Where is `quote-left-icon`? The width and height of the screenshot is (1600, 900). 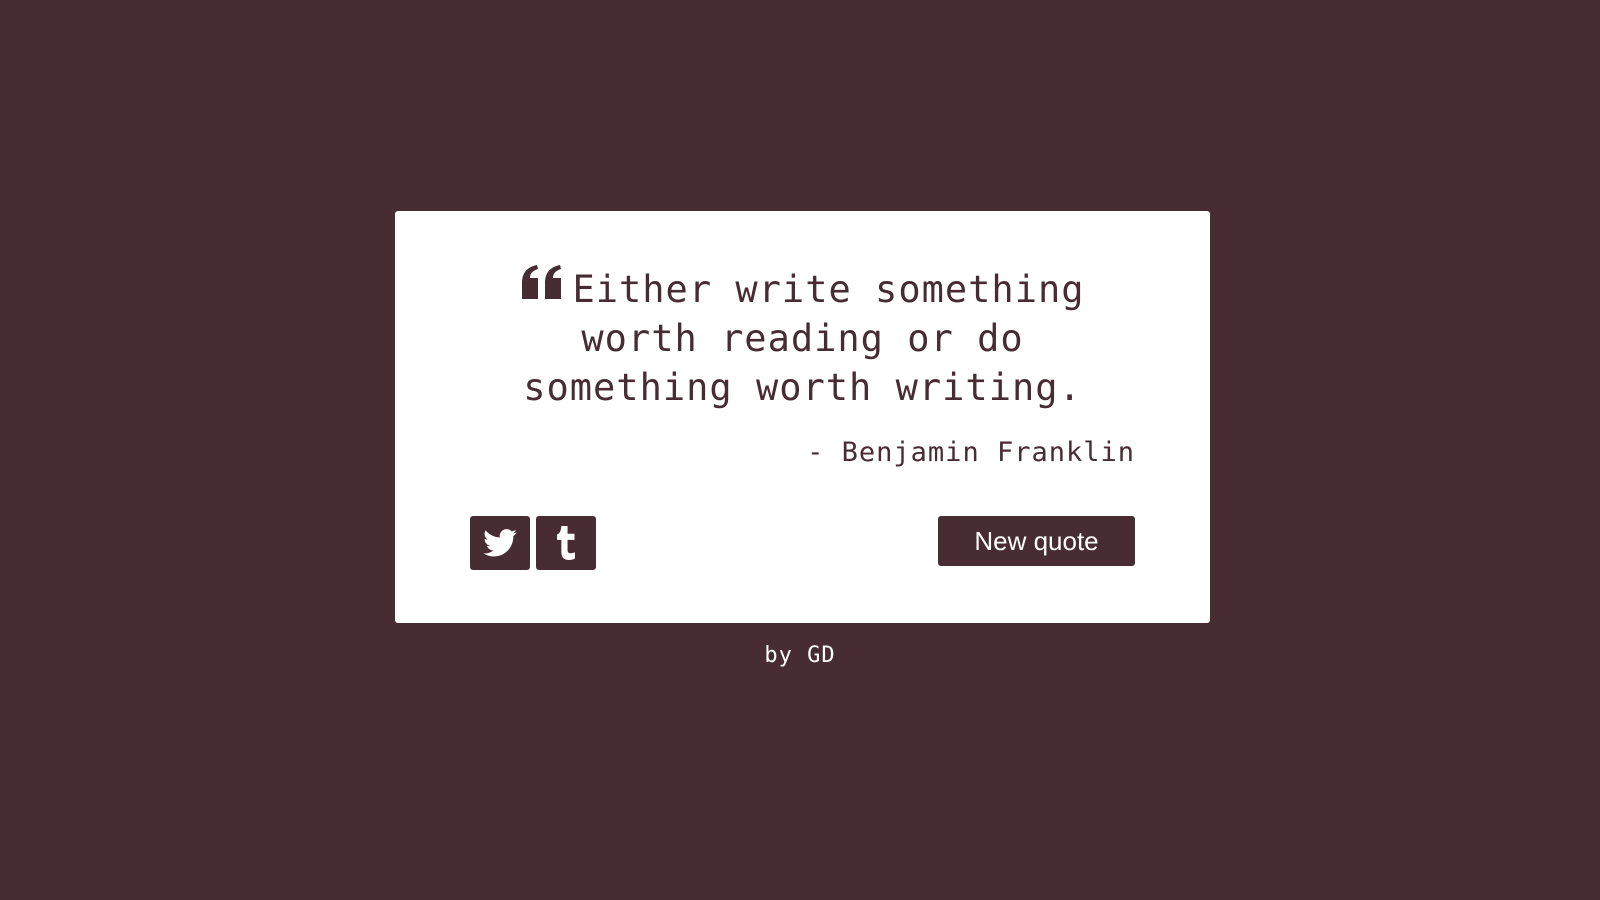 quote-left-icon is located at coordinates (542, 282).